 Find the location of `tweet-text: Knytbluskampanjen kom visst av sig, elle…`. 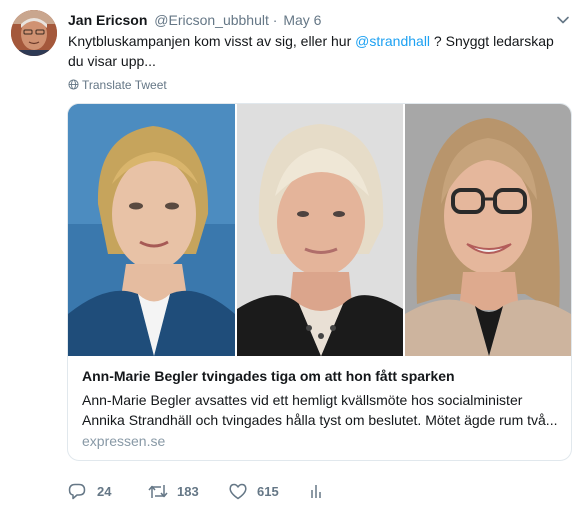

tweet-text: Knytbluskampanjen kom visst av sig, elle… is located at coordinates (320, 51).